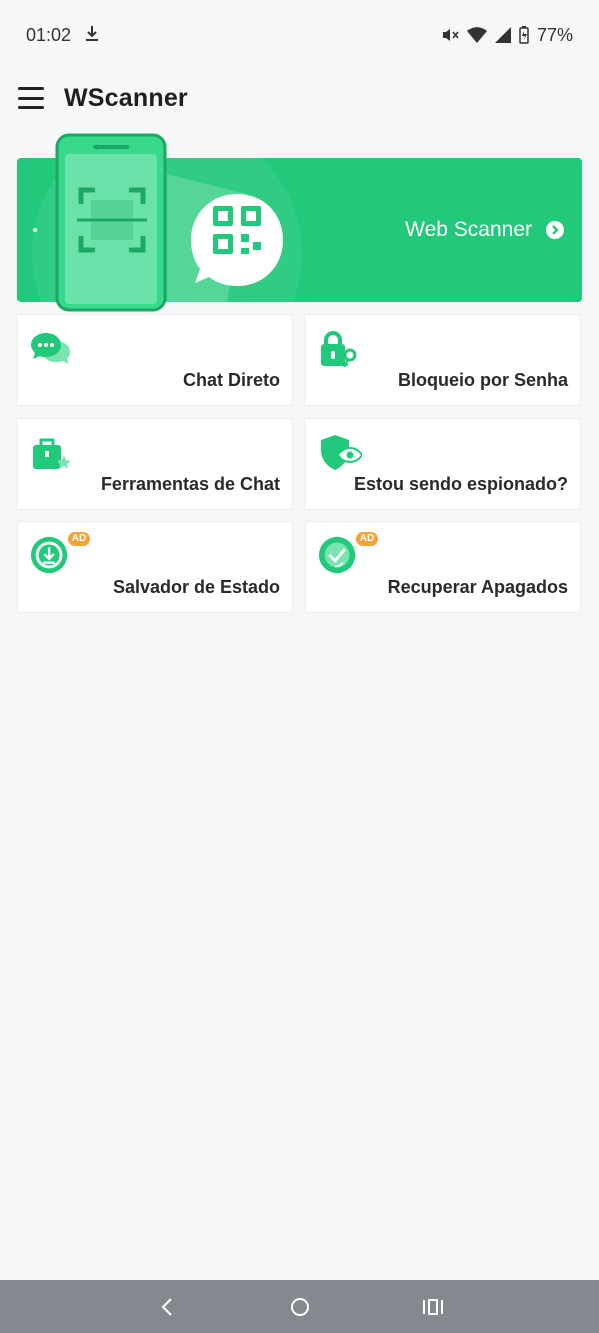 This screenshot has height=1333, width=599. I want to click on back-icon, so click(167, 1307).